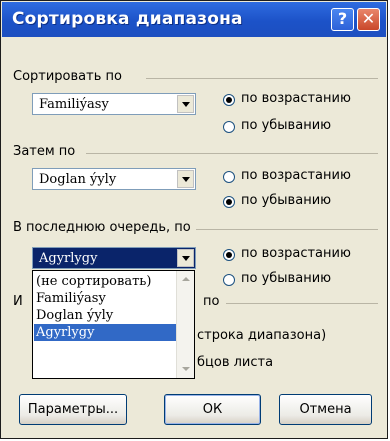 This screenshot has height=441, width=390. What do you see at coordinates (114, 258) in the screenshot?
I see `finally-by-select: Agyrlygy` at bounding box center [114, 258].